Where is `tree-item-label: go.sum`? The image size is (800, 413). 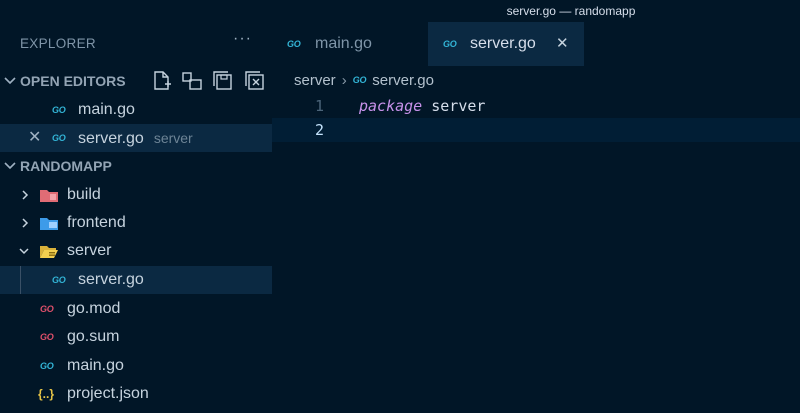 tree-item-label: go.sum is located at coordinates (93, 336).